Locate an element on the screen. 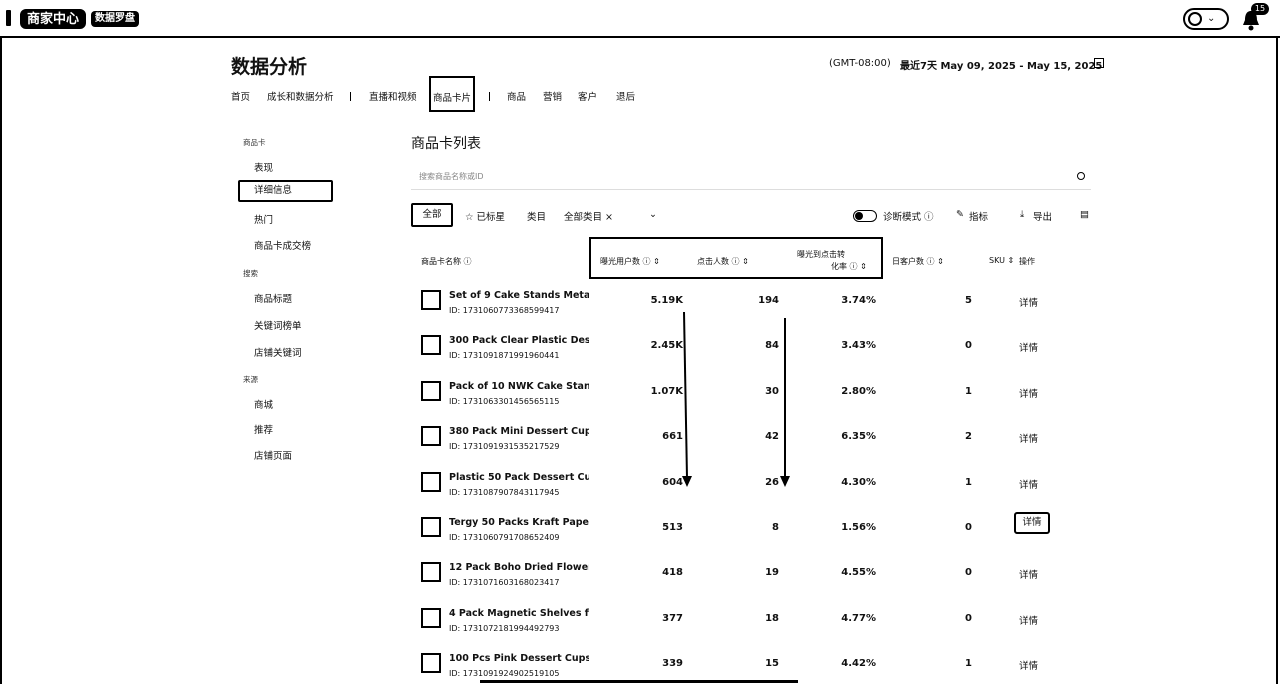  tab-products: 商品 is located at coordinates (516, 96).